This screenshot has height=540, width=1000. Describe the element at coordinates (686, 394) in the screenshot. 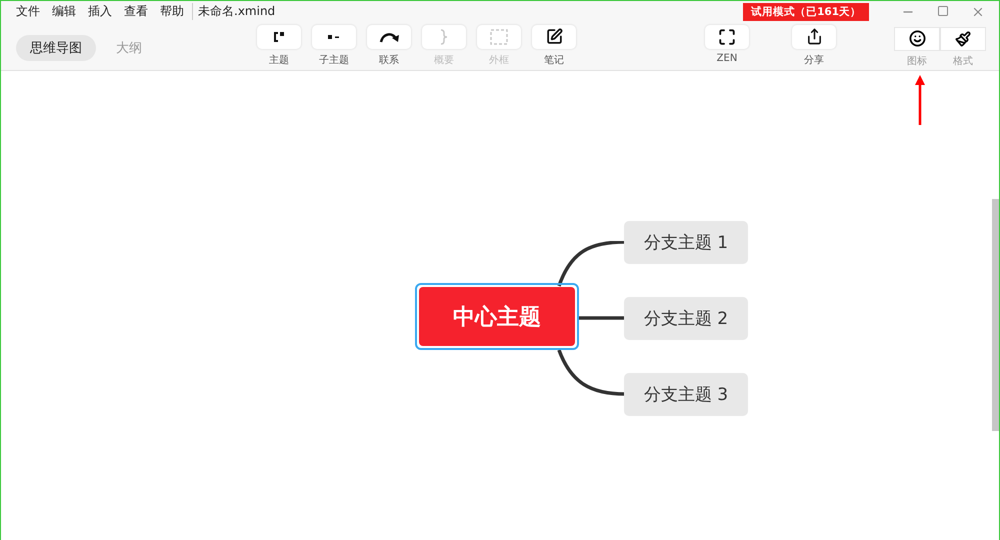

I see `branch-topic: 分支主题 3` at that location.